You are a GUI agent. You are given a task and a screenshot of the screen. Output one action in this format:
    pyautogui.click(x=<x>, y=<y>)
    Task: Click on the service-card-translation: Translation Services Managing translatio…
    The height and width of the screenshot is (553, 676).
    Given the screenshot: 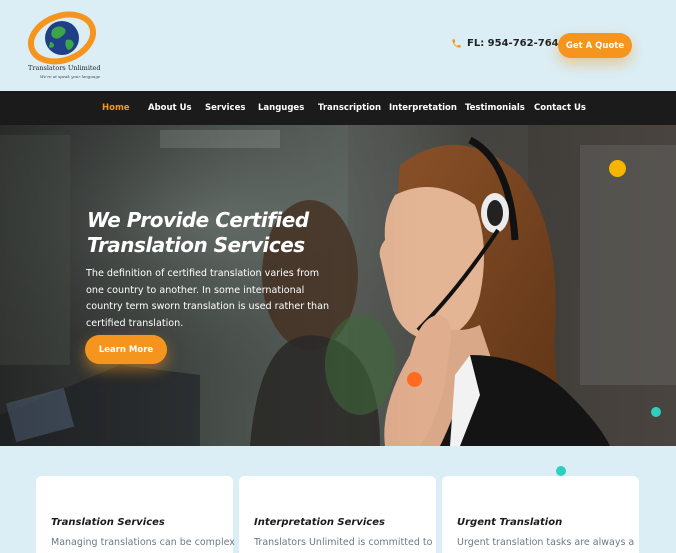 What is the action you would take?
    pyautogui.click(x=135, y=514)
    